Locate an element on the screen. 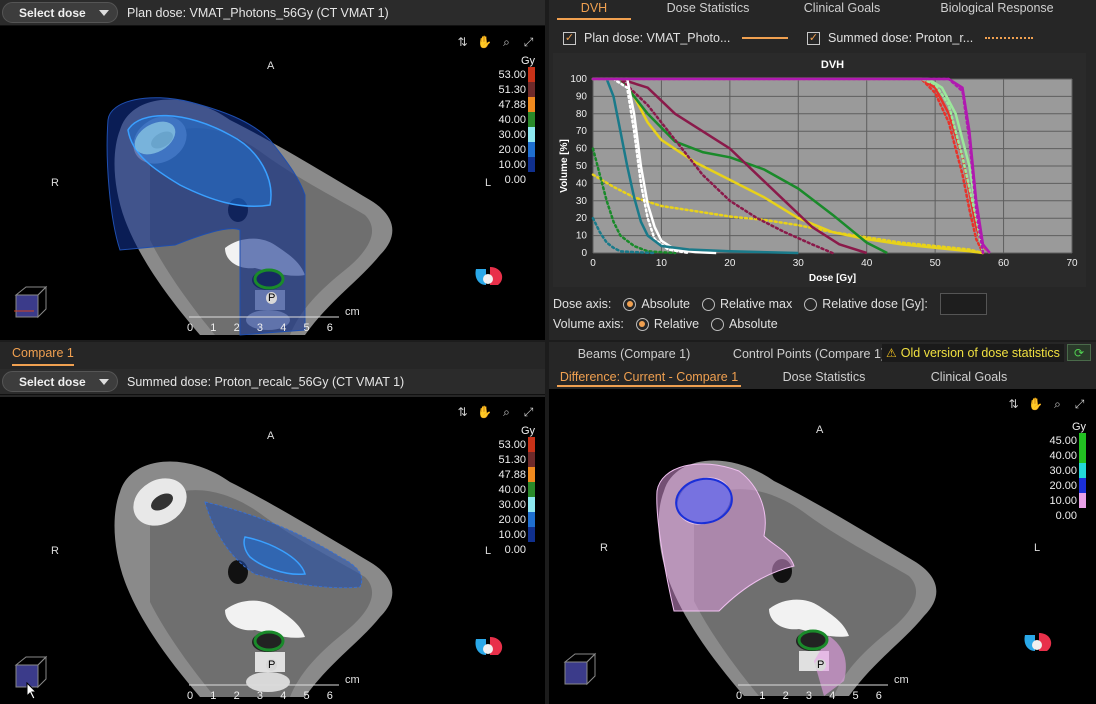  tab-label: Beams (Compare 1) is located at coordinates (634, 354).